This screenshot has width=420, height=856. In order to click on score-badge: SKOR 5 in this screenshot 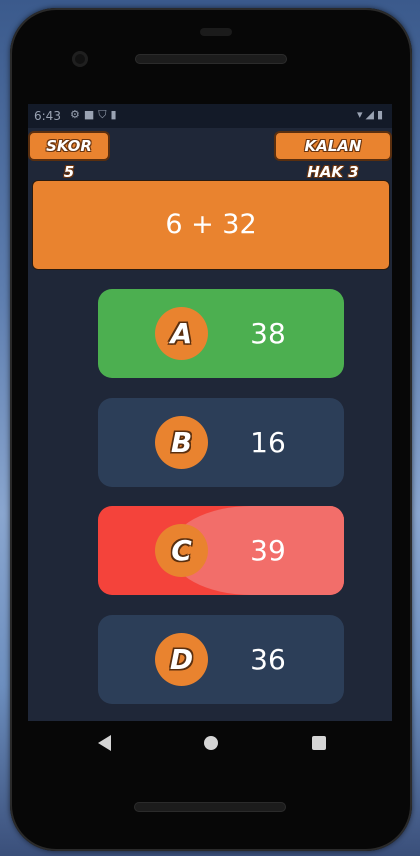, I will do `click(69, 156)`.